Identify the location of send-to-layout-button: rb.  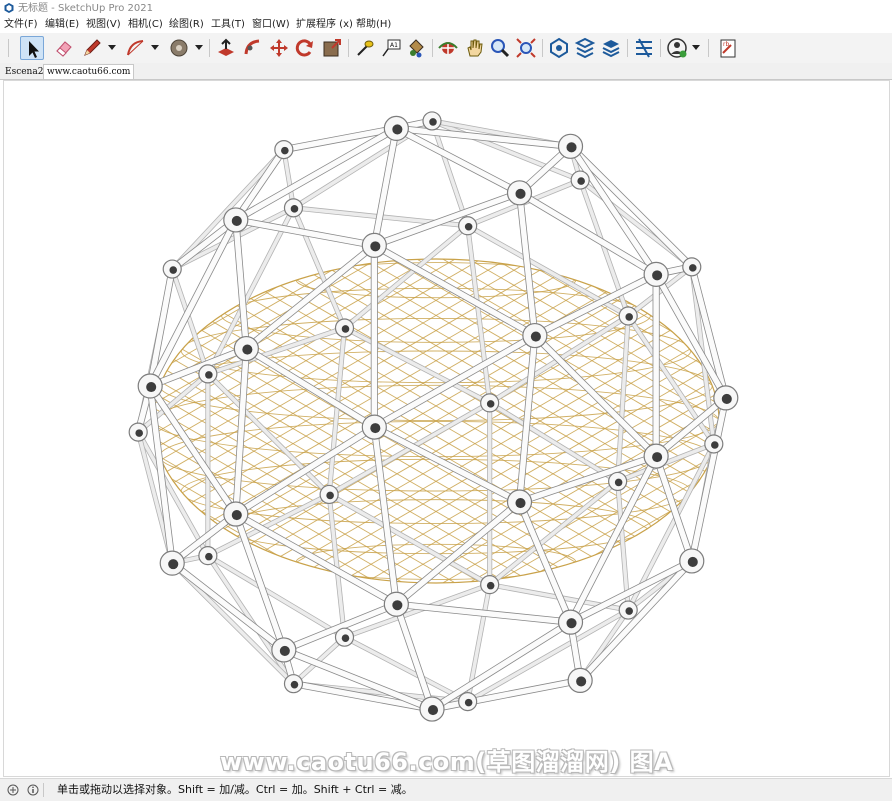
(728, 48).